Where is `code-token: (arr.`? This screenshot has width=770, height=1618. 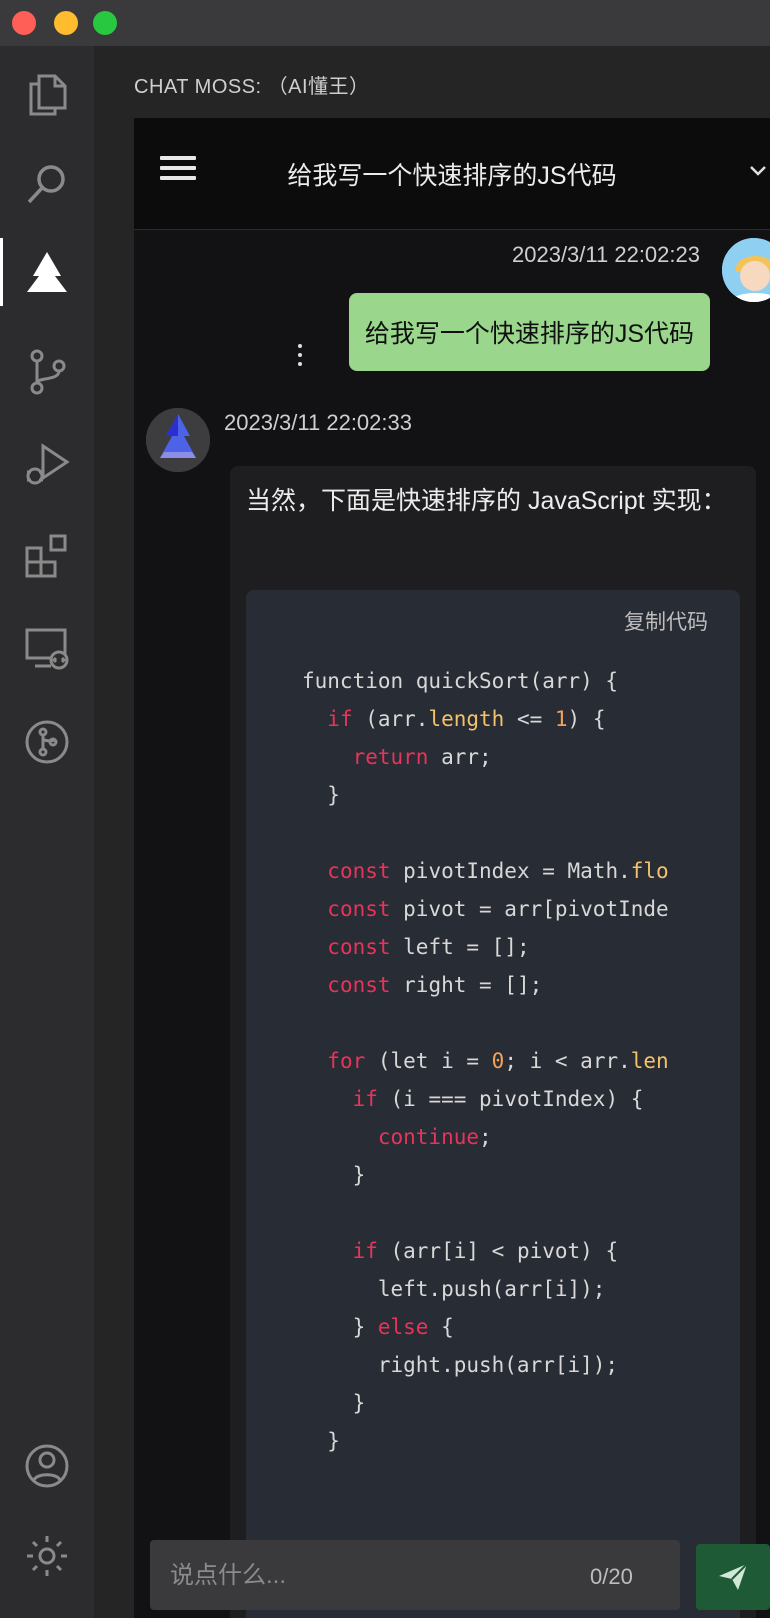 code-token: (arr. is located at coordinates (390, 719).